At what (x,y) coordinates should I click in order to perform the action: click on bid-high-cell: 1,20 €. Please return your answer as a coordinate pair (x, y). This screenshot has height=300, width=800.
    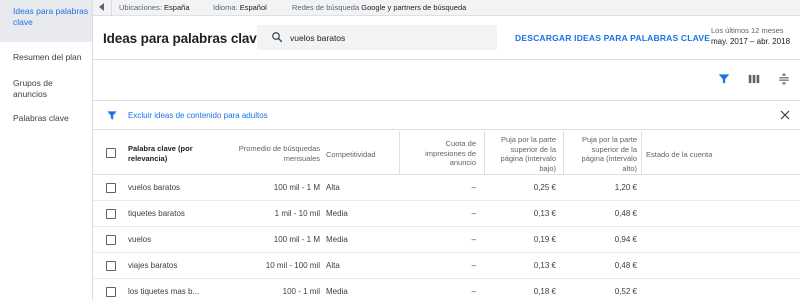
    Looking at the image, I should click on (625, 187).